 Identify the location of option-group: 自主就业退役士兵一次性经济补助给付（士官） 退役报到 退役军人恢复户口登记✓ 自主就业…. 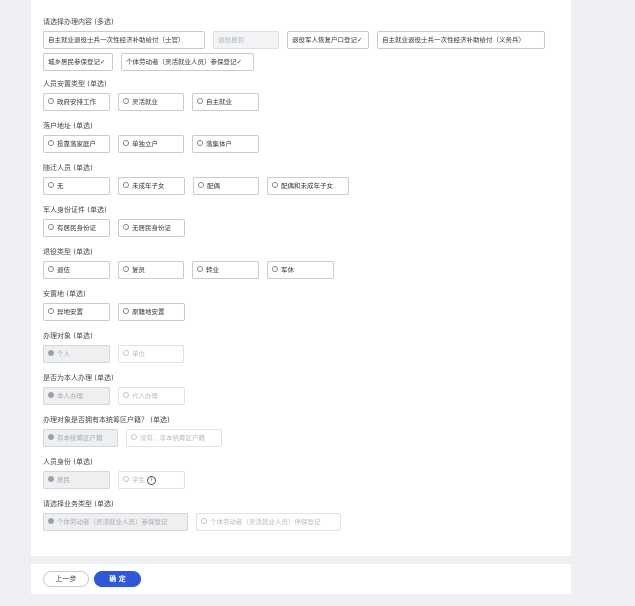
(303, 53).